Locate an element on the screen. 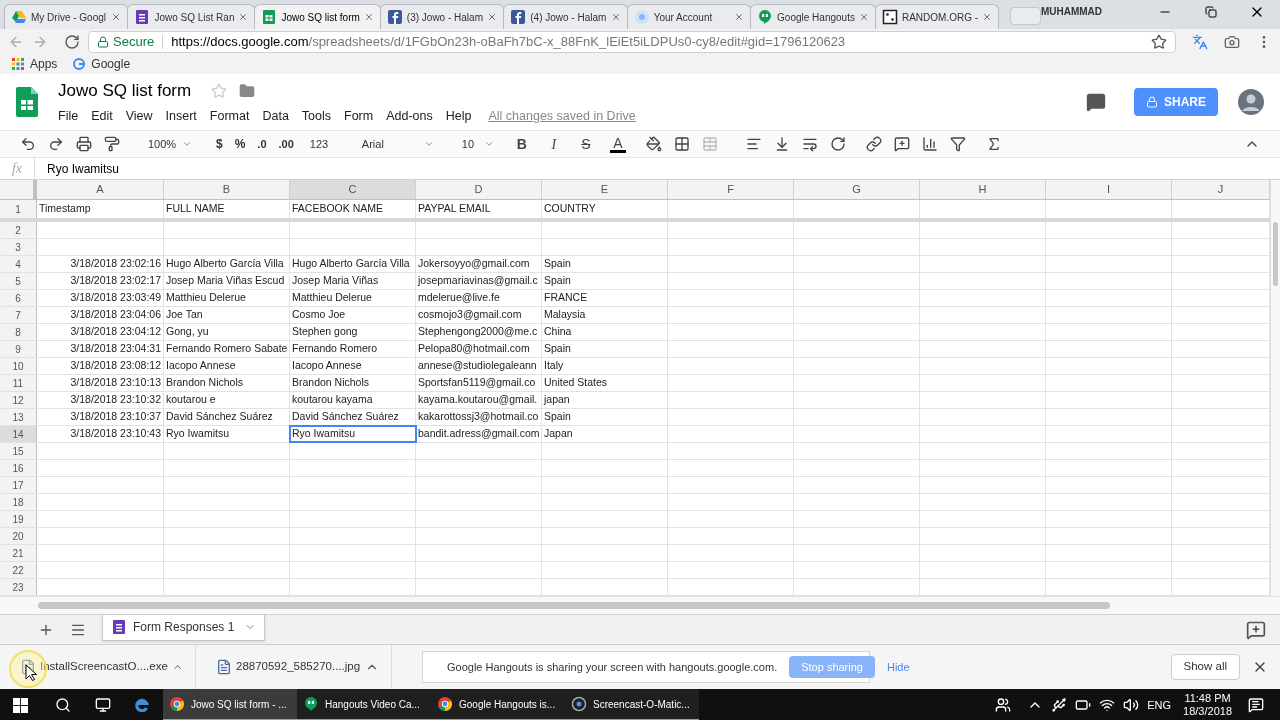 Image resolution: width=1280 pixels, height=720 pixels. table-cell: 3/18/2018 23:10:37 is located at coordinates (100, 417).